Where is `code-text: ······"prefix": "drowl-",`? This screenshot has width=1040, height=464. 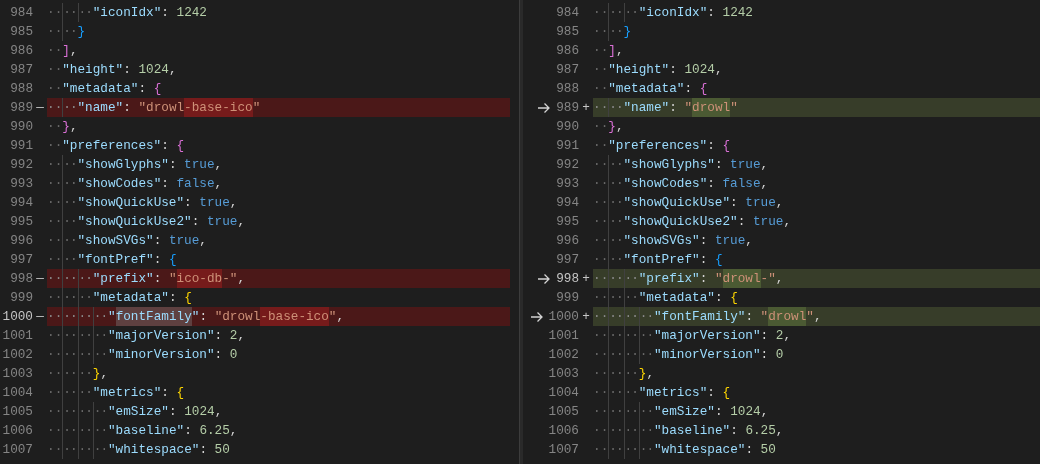 code-text: ······"prefix": "drowl-", is located at coordinates (688, 278).